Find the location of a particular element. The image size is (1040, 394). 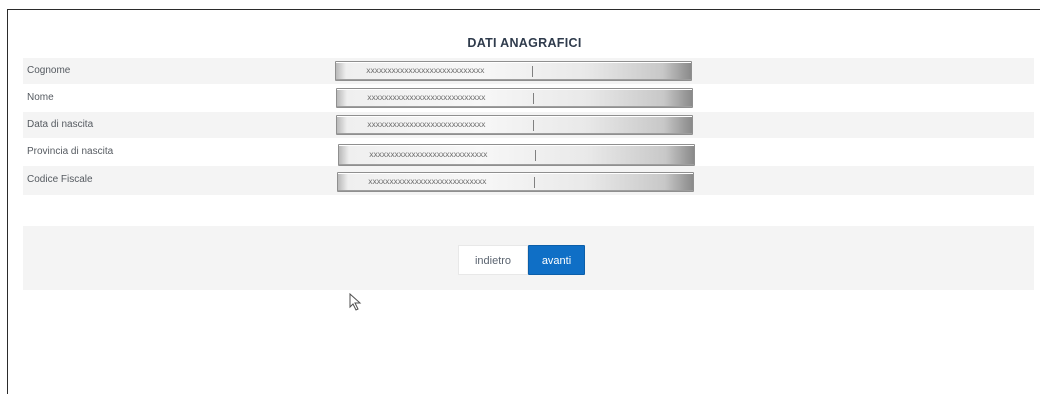

nome-value: xxxxxxxxxxxxxxxxxxxxxxxxxxxx is located at coordinates (426, 97).